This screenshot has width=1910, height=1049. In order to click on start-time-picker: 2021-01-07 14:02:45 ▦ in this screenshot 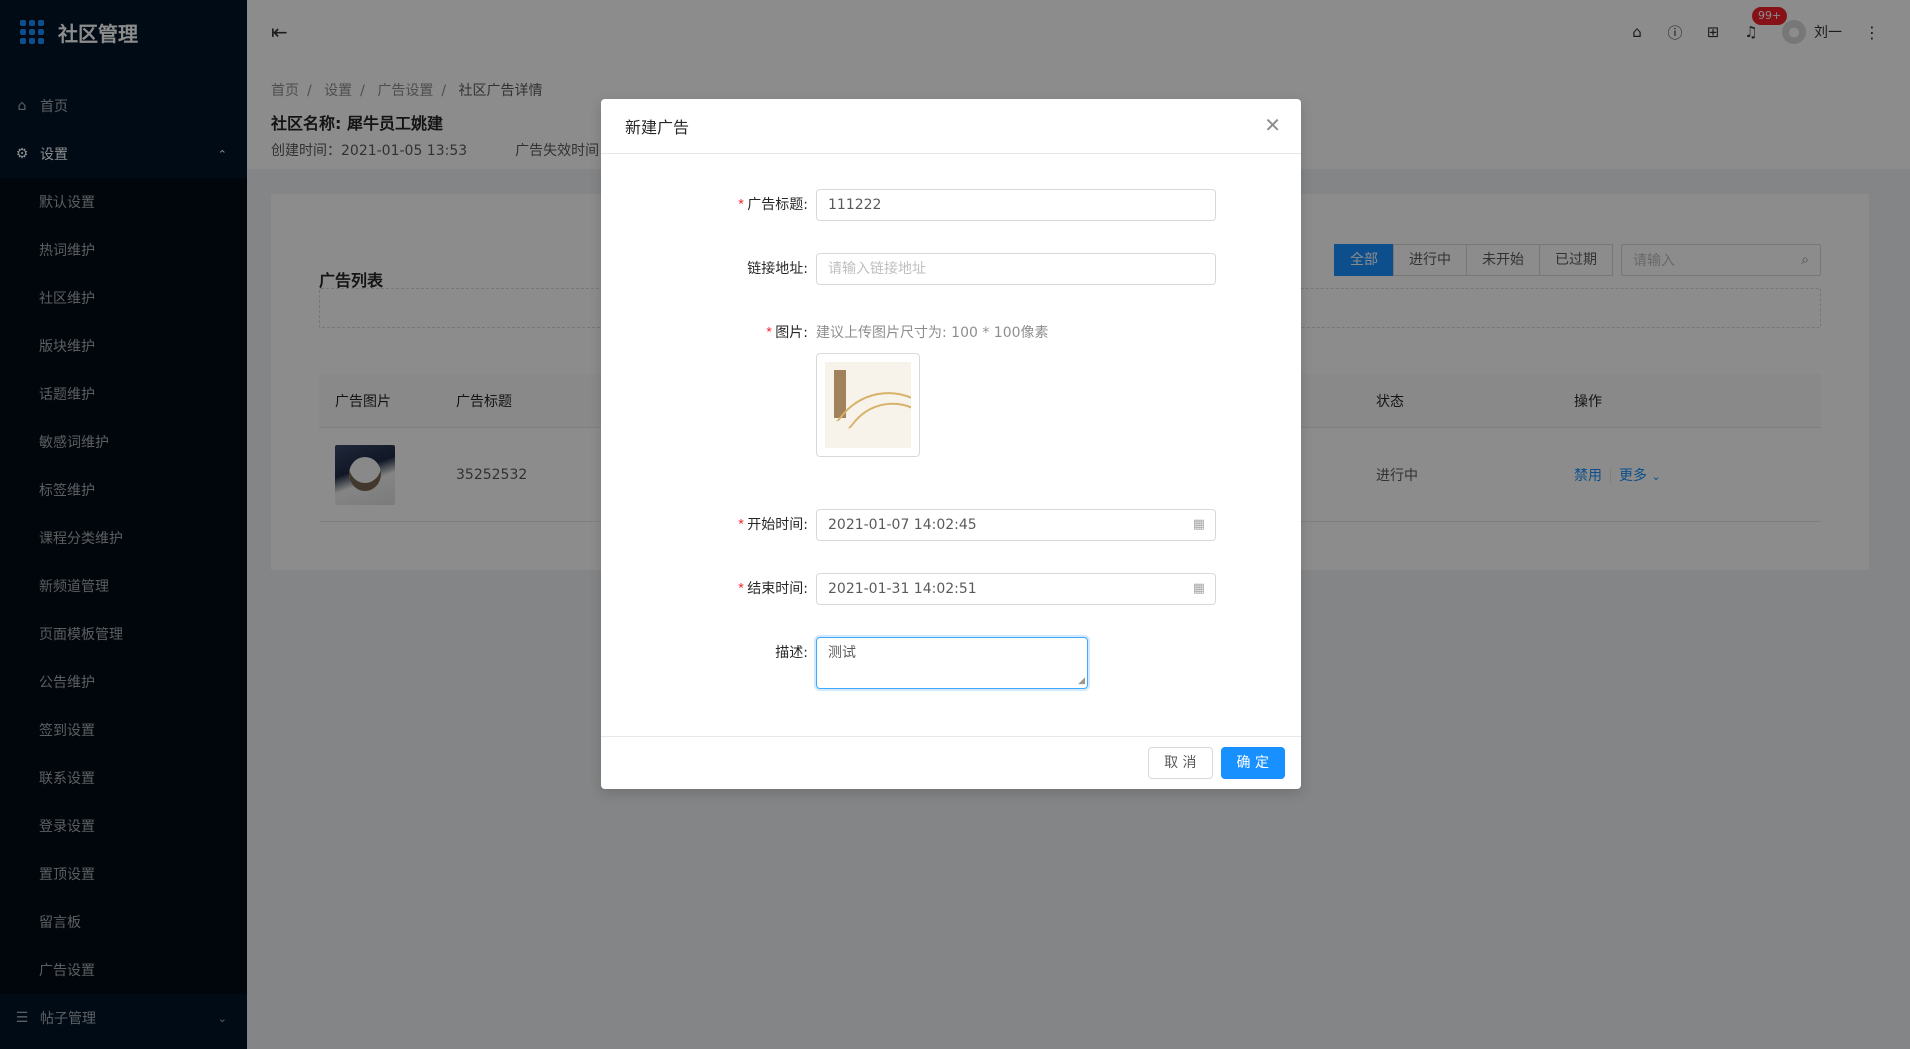, I will do `click(1016, 525)`.